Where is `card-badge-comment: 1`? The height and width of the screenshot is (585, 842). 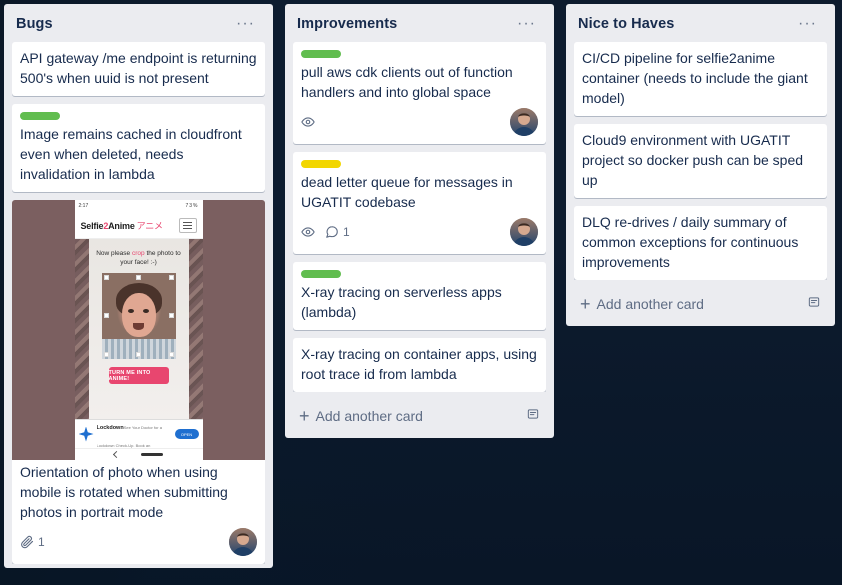
card-badge-comment: 1 is located at coordinates (337, 232).